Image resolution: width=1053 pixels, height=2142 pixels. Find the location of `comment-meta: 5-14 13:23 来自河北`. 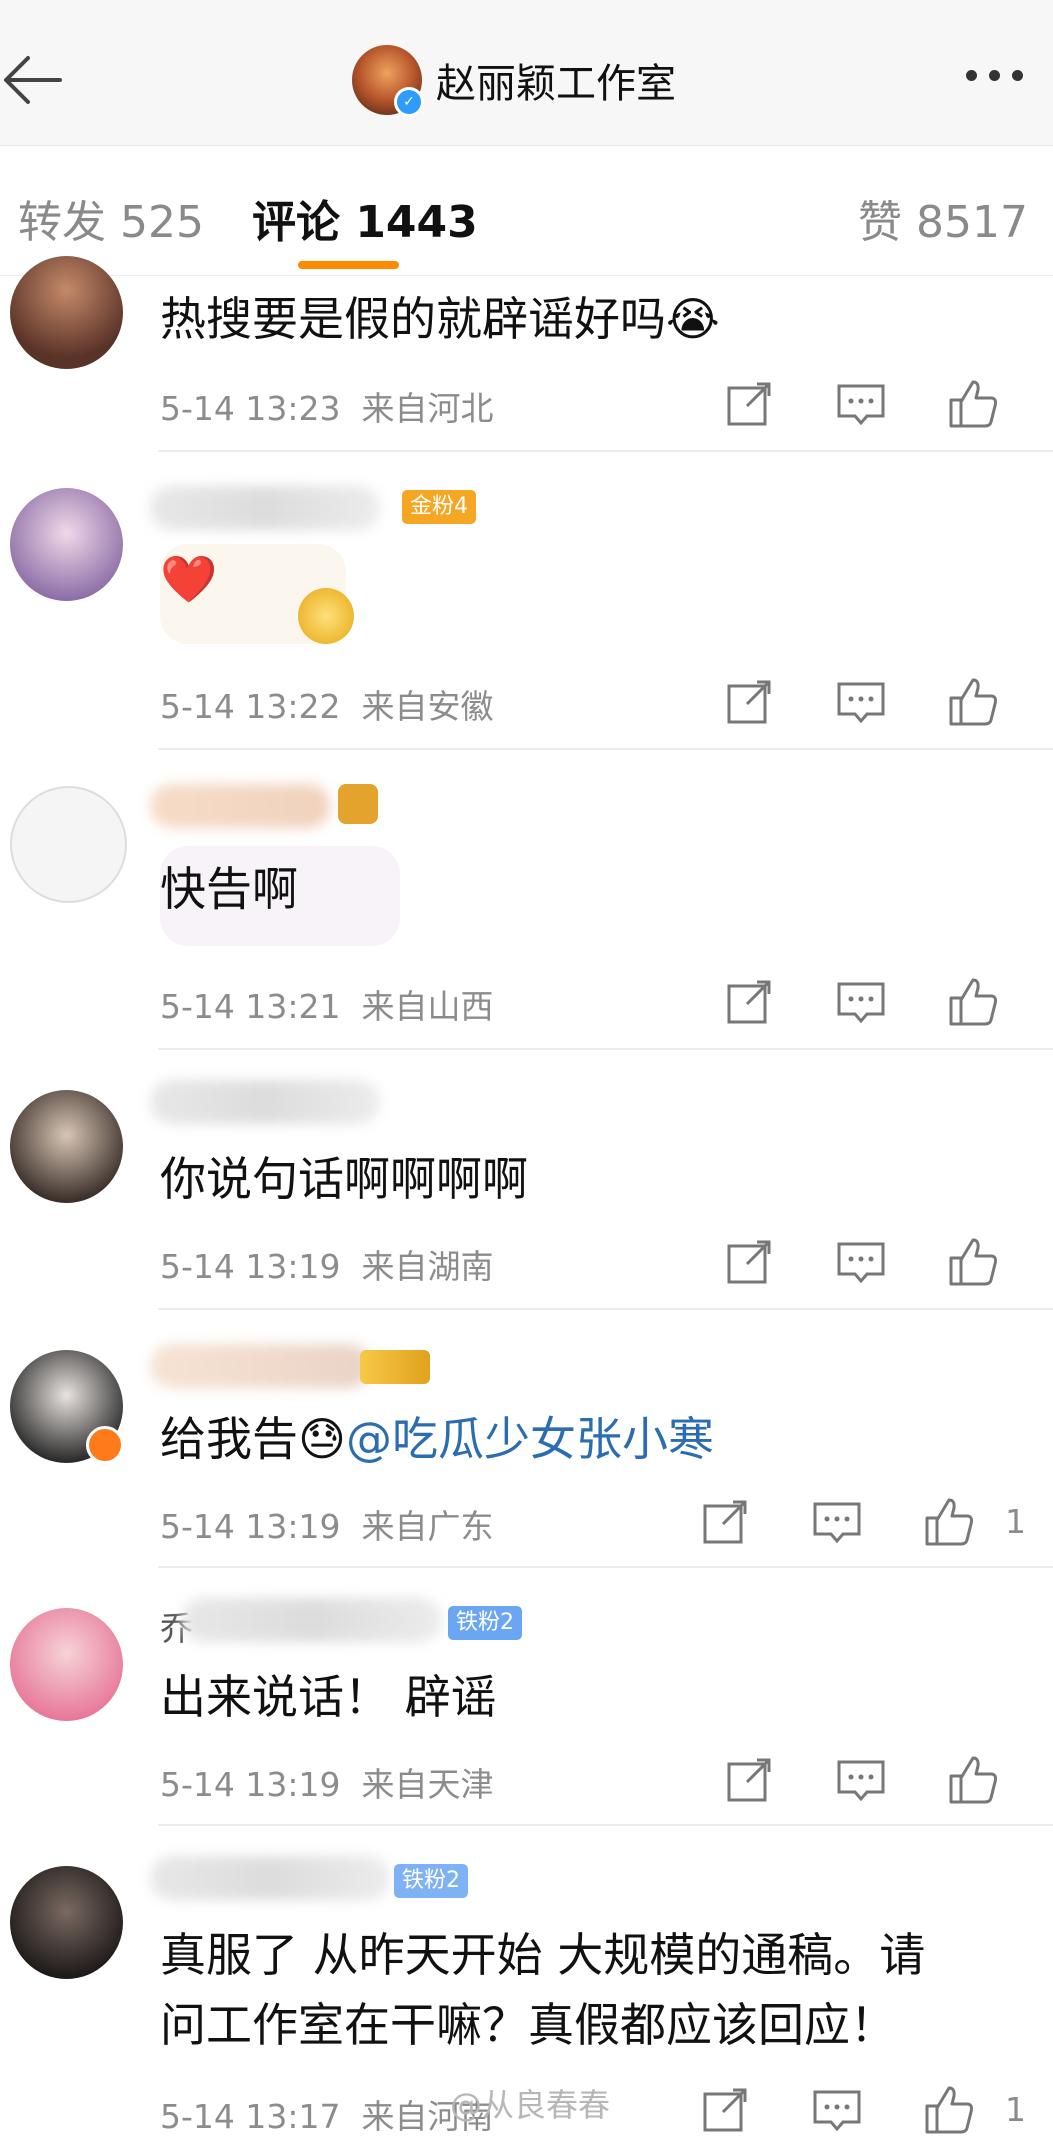

comment-meta: 5-14 13:23 来自河北 is located at coordinates (326, 406).